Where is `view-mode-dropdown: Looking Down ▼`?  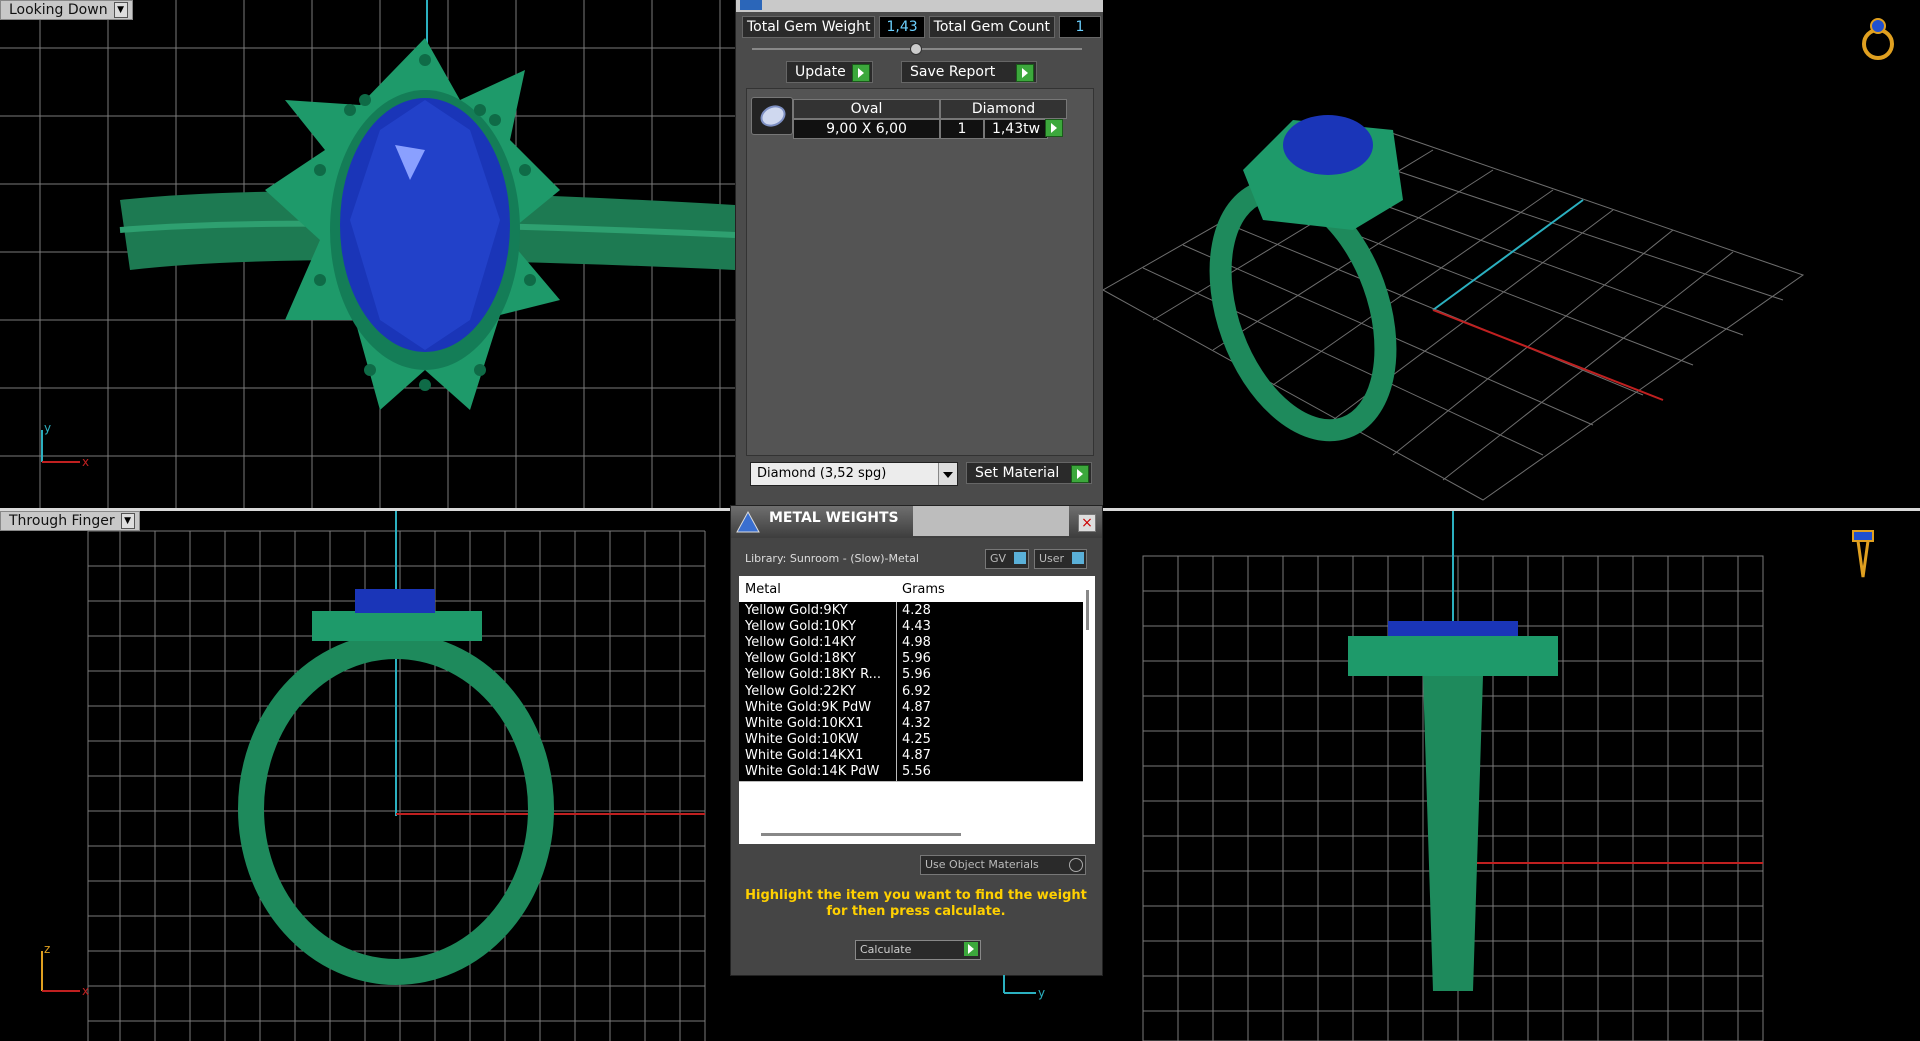 view-mode-dropdown: Looking Down ▼ is located at coordinates (66, 10).